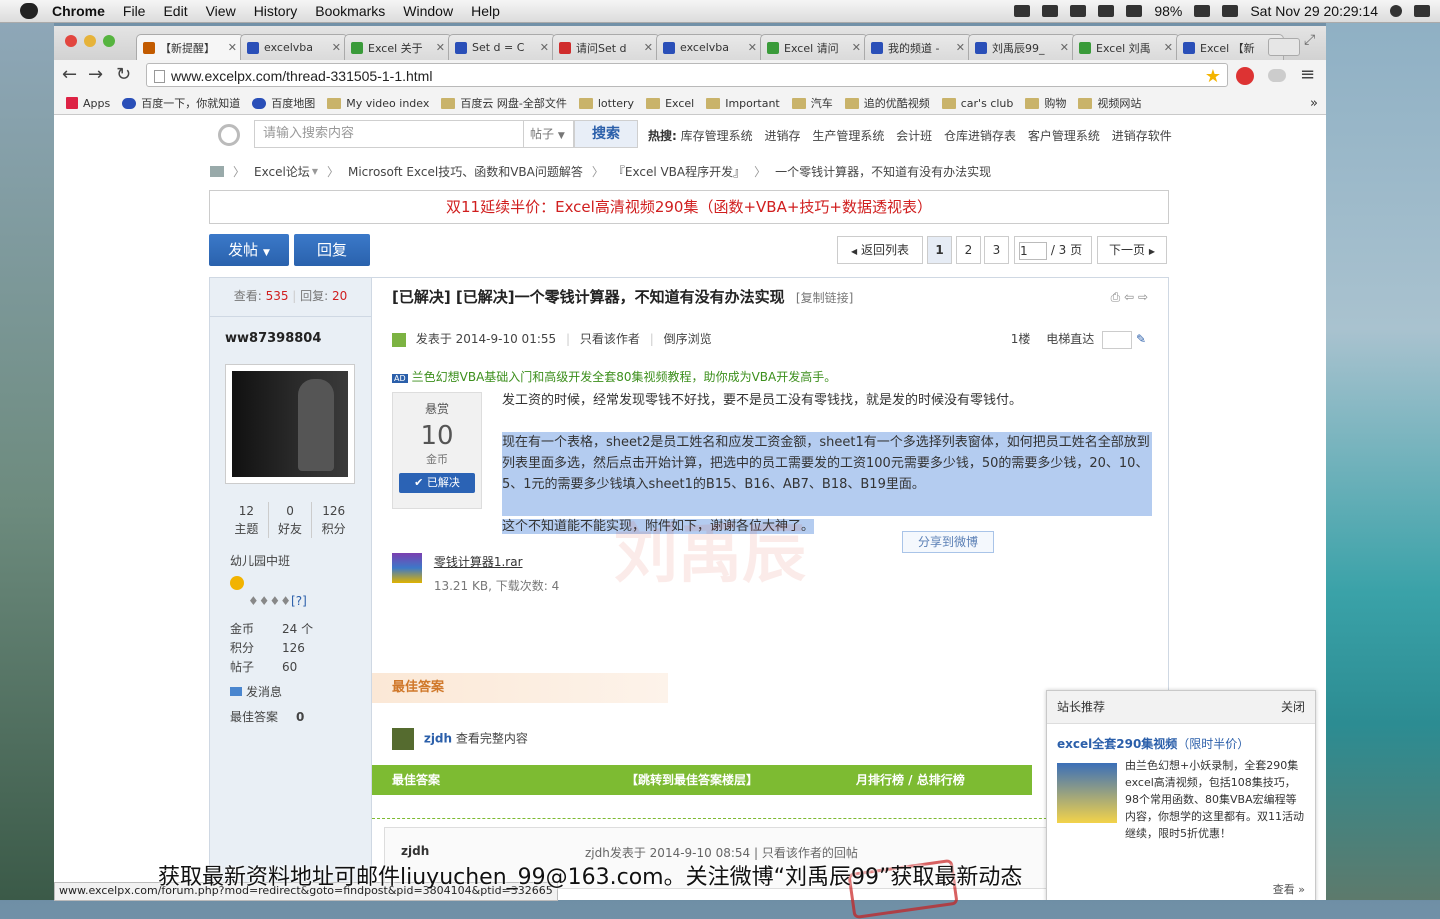 The width and height of the screenshot is (1440, 919). I want to click on battery-icon, so click(1202, 11).